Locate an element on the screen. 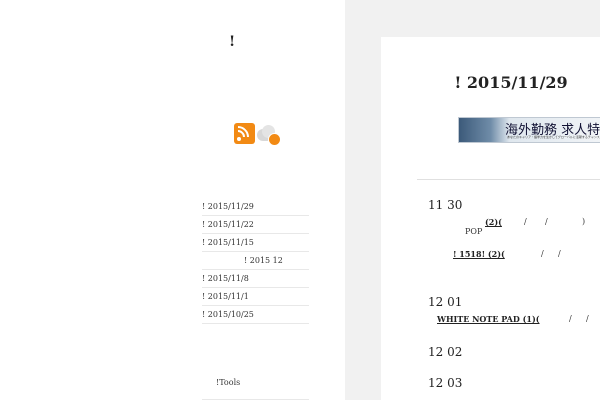 The image size is (600, 400). archive-item: ! 2015/10/25 is located at coordinates (255, 315).